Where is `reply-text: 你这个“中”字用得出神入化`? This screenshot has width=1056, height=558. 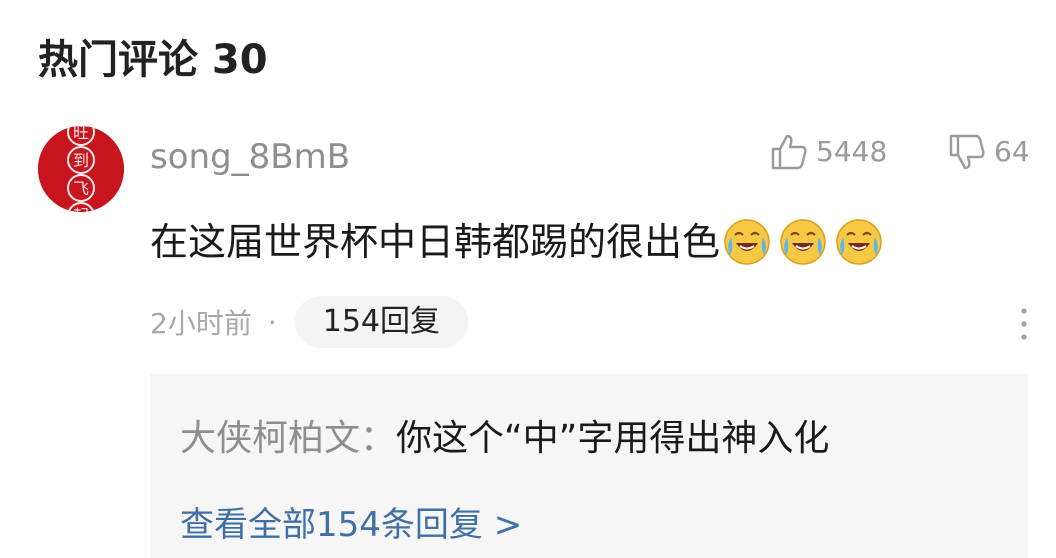 reply-text: 你这个“中”字用得出神入化 is located at coordinates (613, 438).